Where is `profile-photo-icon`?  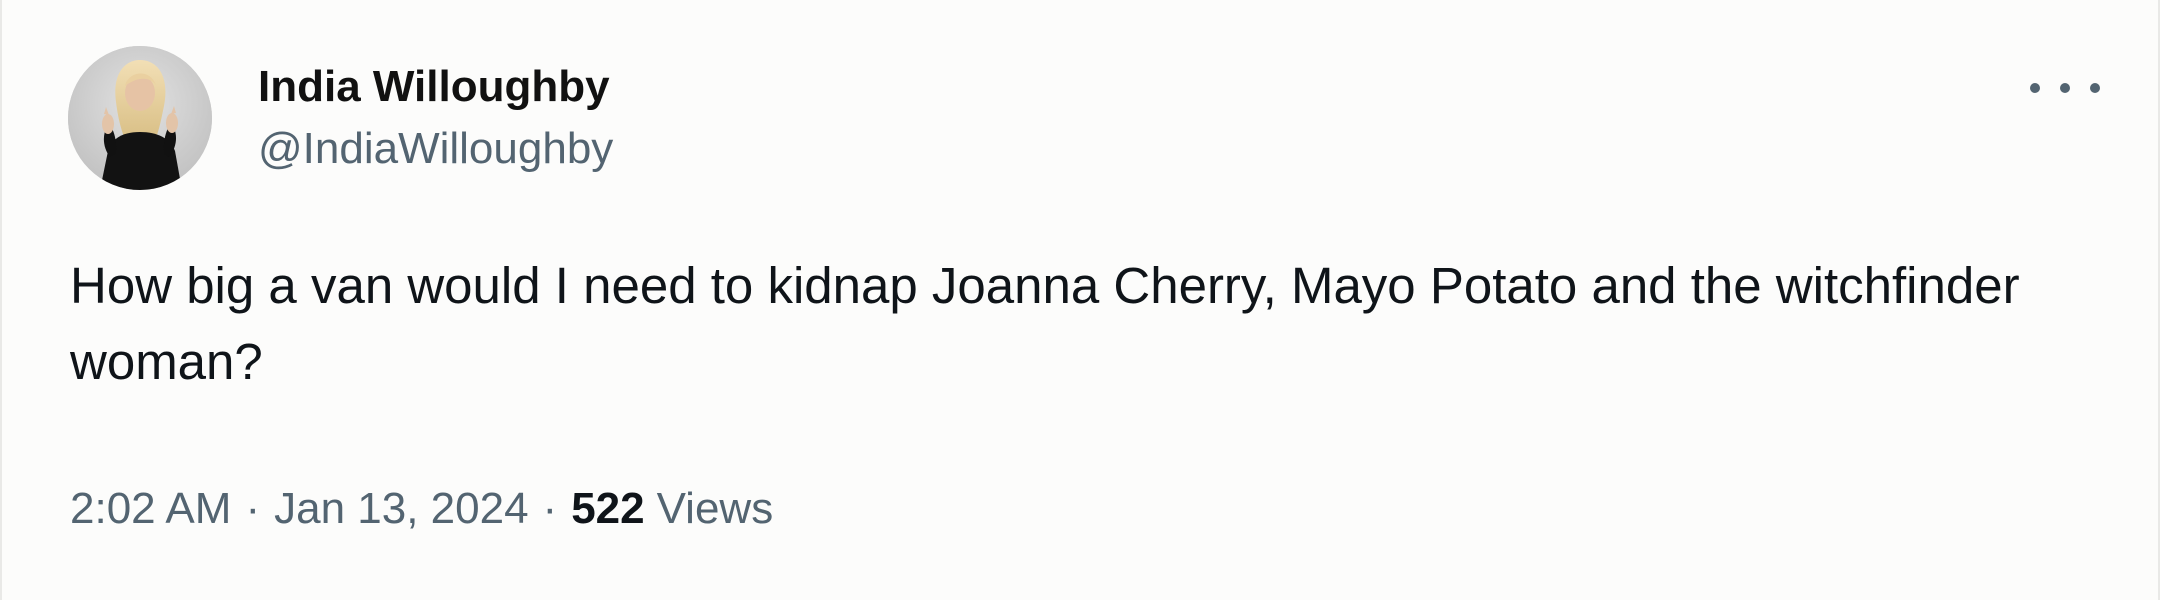 profile-photo-icon is located at coordinates (140, 118).